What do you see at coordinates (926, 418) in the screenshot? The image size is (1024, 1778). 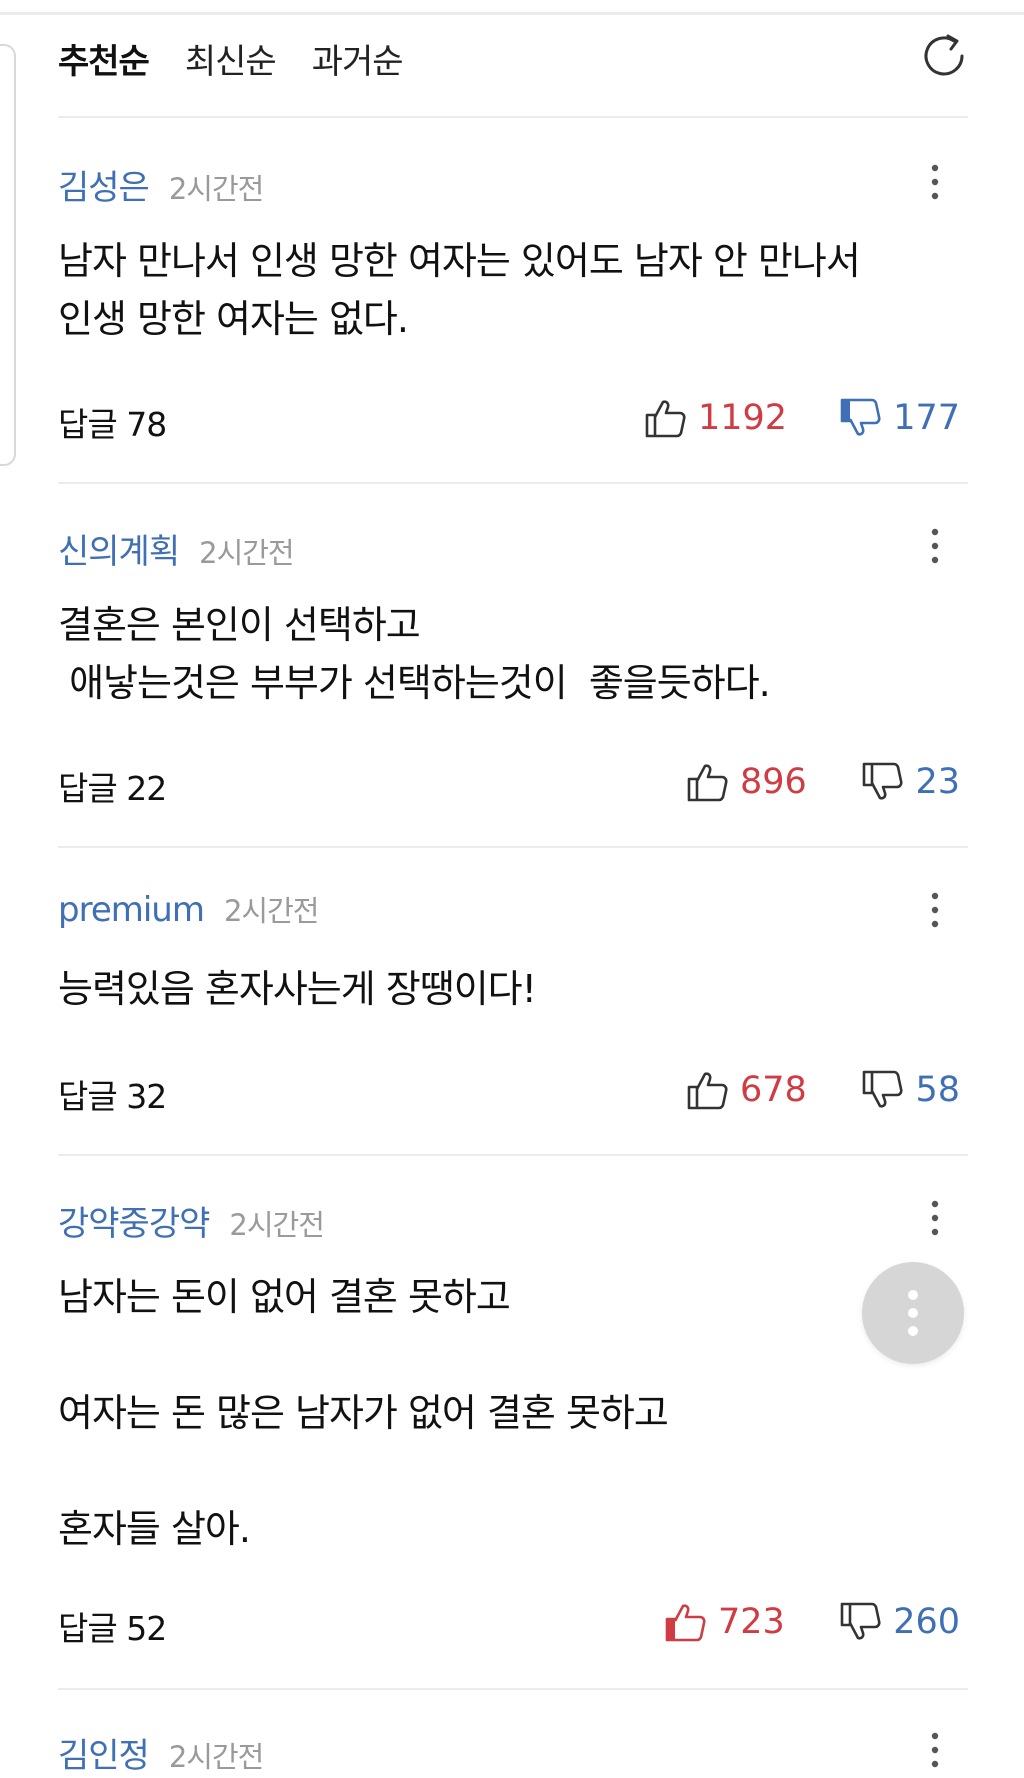 I see `dislike-count: 177` at bounding box center [926, 418].